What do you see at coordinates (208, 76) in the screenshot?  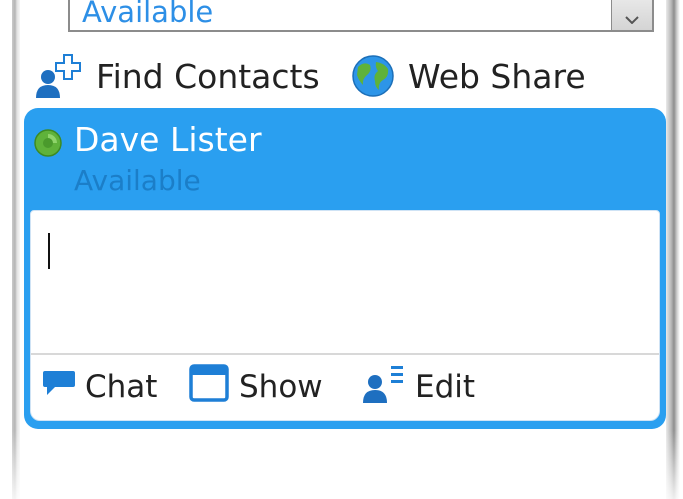 I see `find-contacts-label: Find Contacts` at bounding box center [208, 76].